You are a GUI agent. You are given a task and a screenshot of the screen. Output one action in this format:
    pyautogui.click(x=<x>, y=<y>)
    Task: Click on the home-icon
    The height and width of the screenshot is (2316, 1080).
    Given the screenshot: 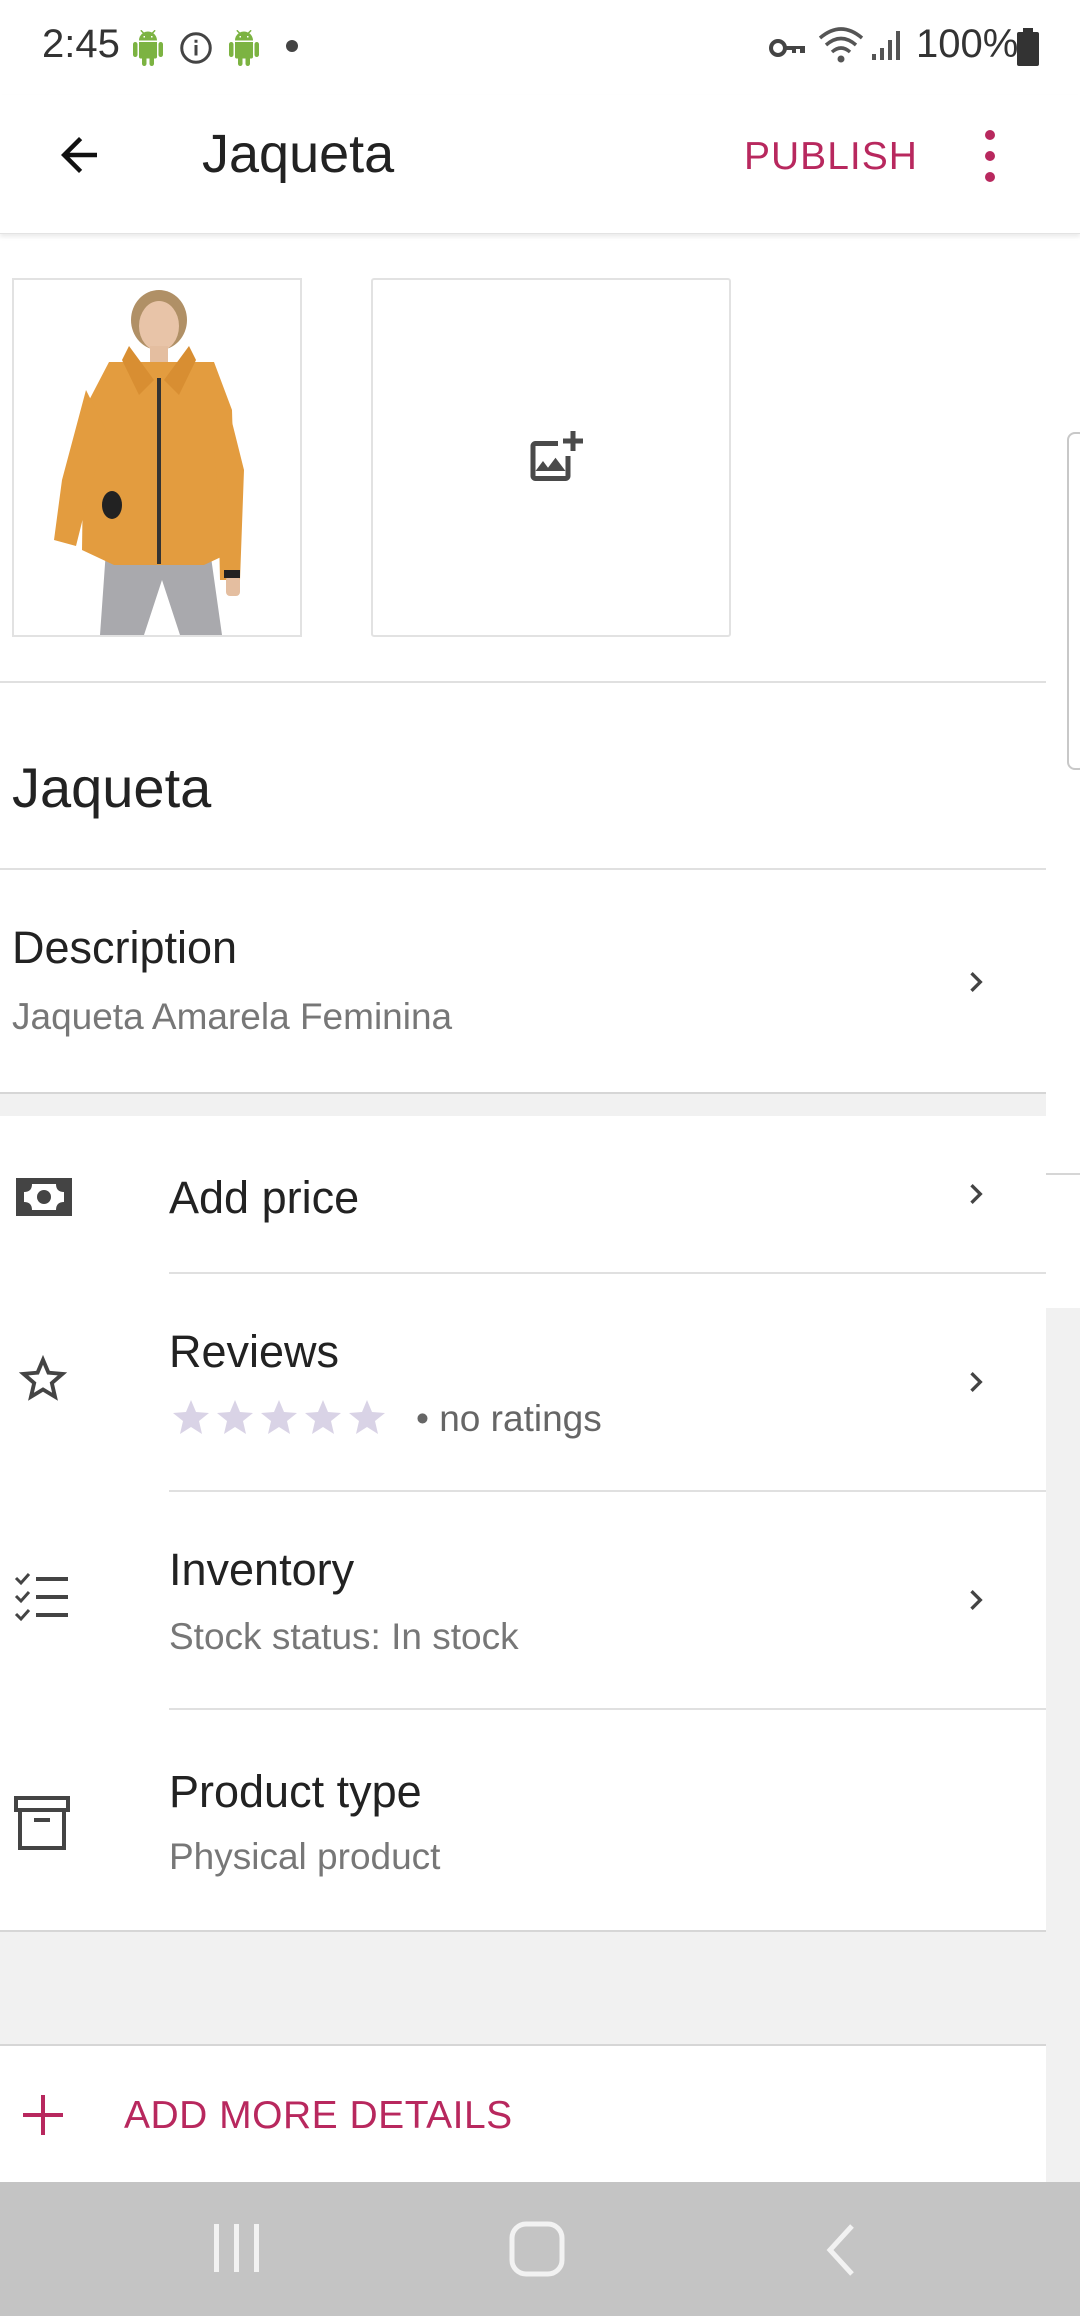 What is the action you would take?
    pyautogui.click(x=538, y=2250)
    